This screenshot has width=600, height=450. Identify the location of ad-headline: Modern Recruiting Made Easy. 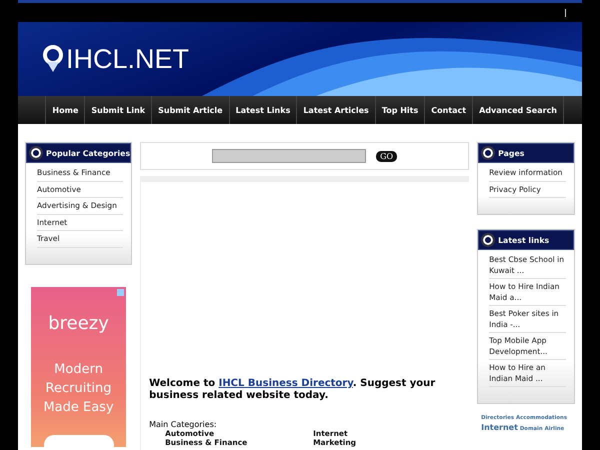
(78, 388).